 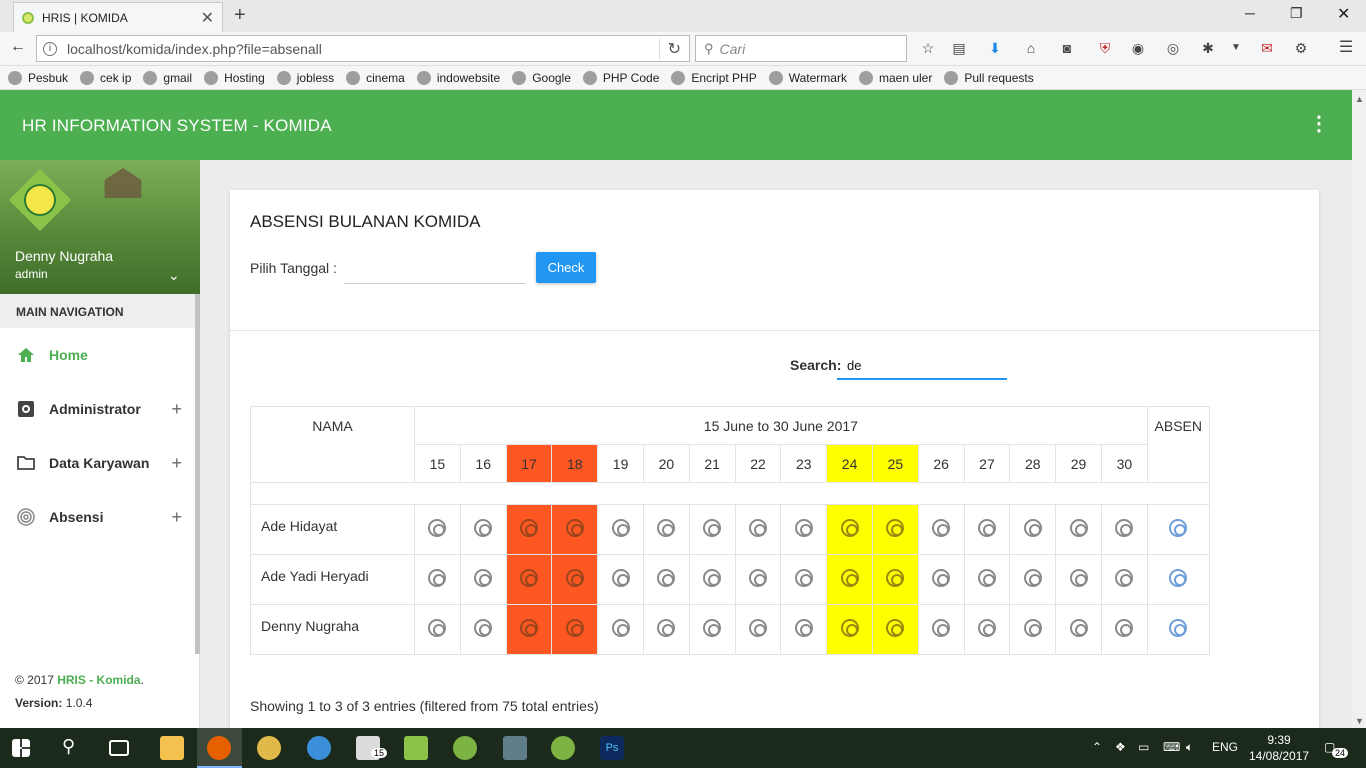 I want to click on restore-icon: ❐, so click(x=1296, y=13).